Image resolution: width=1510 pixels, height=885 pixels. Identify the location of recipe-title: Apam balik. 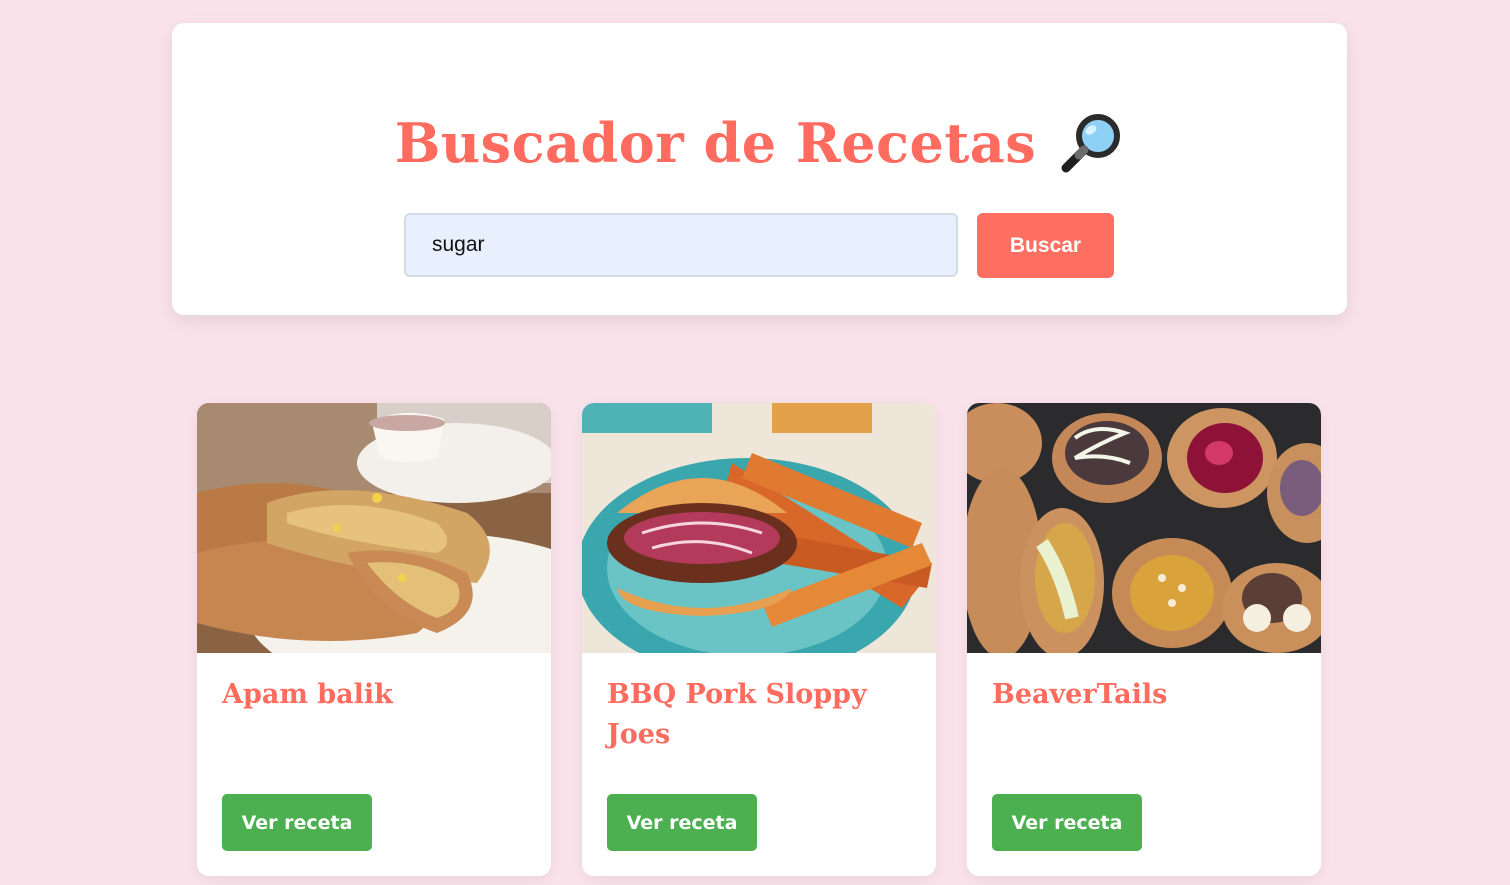
(307, 694).